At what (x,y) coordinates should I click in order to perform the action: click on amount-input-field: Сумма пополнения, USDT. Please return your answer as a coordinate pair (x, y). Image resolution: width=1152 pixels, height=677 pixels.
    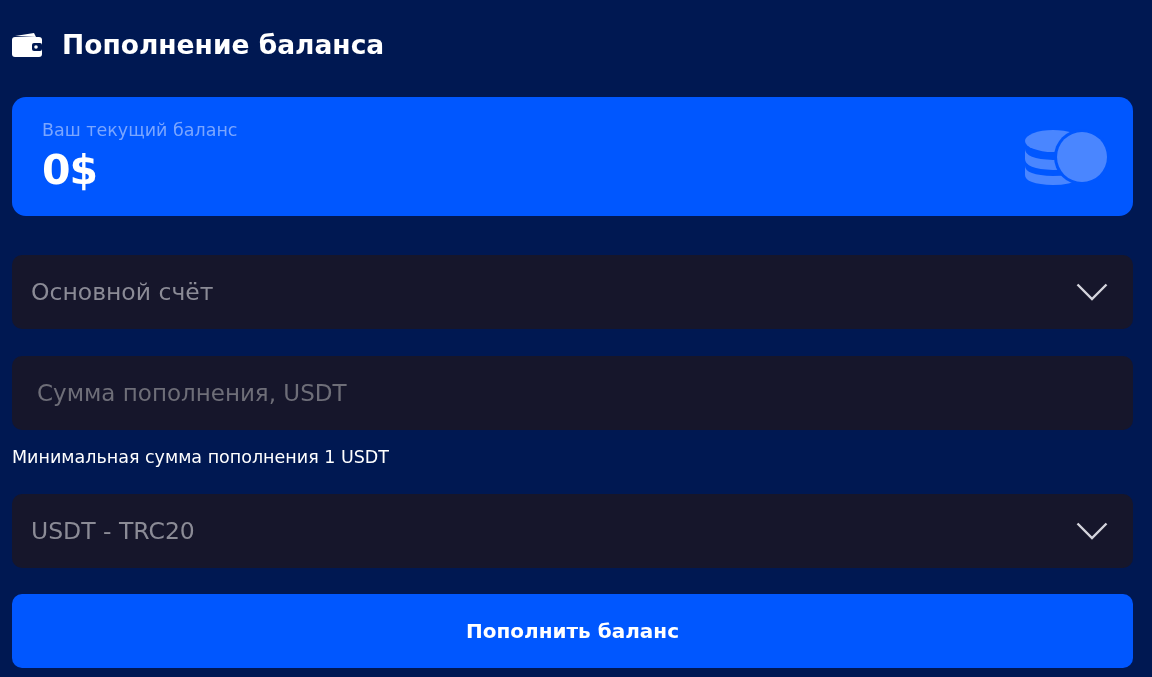
    Looking at the image, I should click on (572, 393).